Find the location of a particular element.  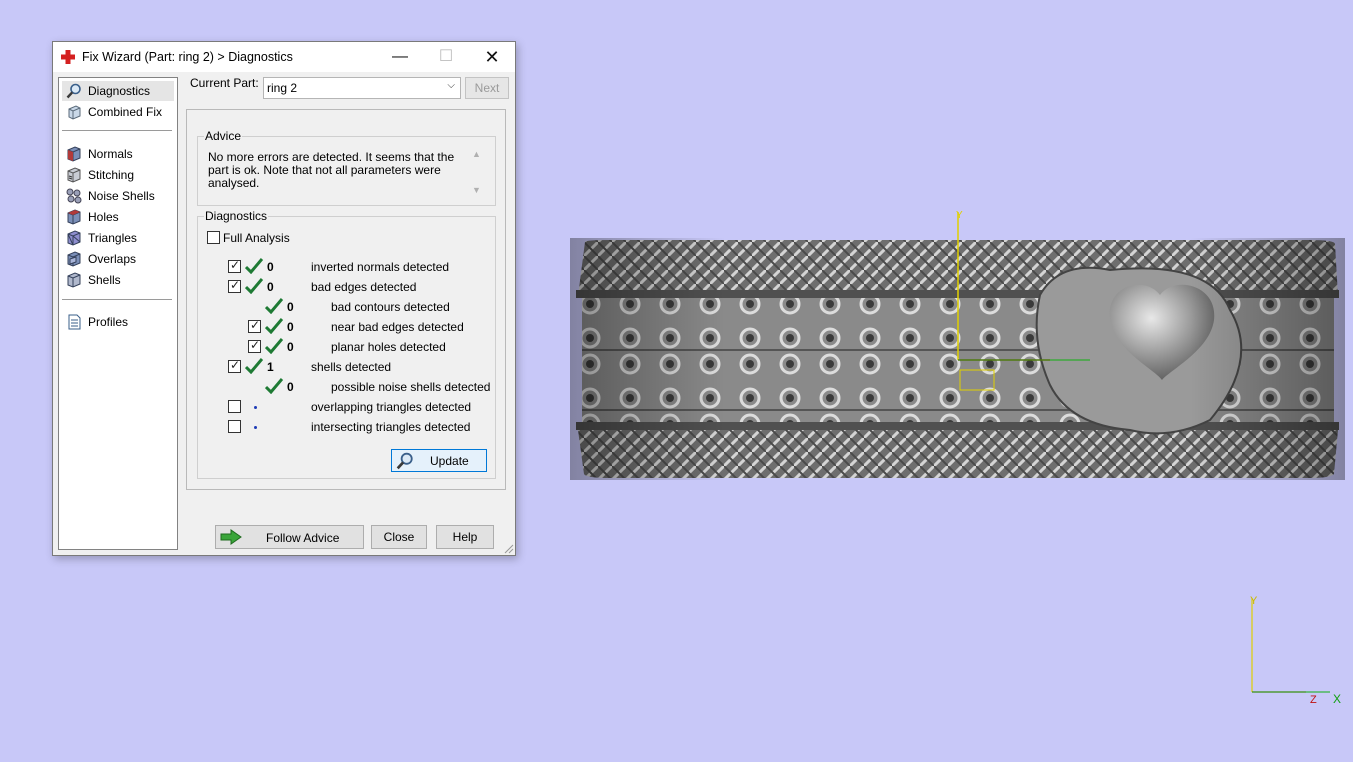

stitching-icon is located at coordinates (74, 175).